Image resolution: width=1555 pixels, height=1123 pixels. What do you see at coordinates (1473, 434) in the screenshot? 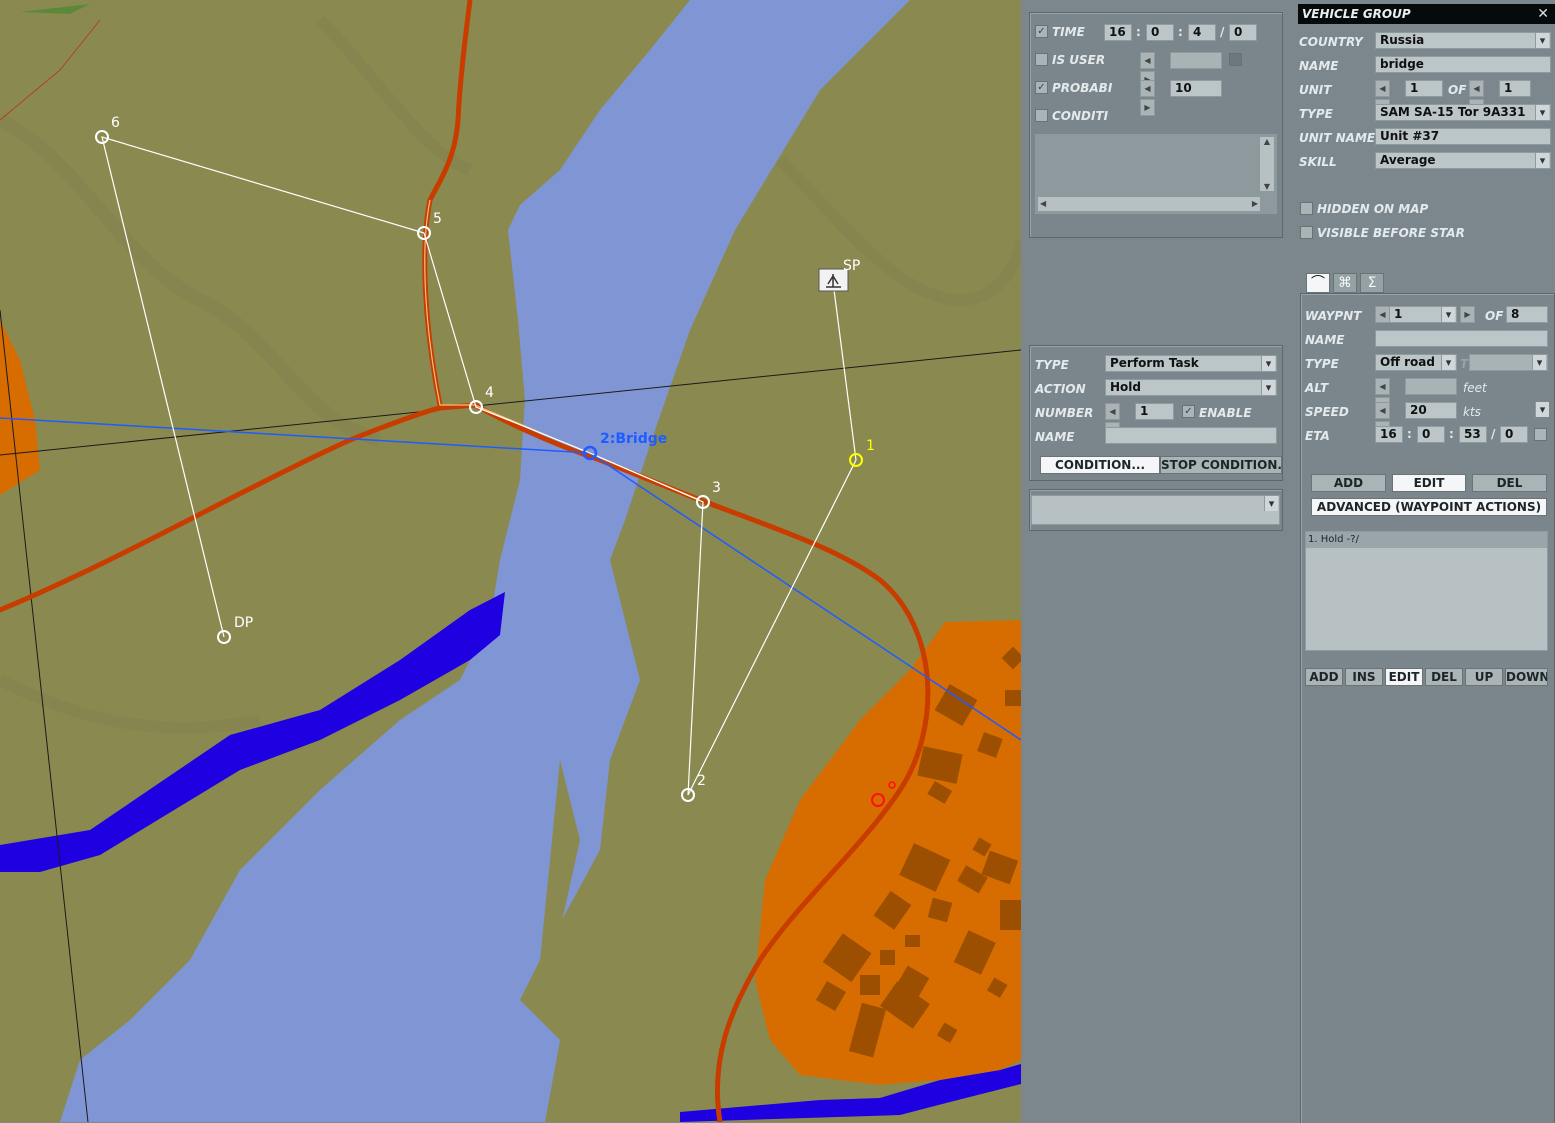
I see `eta-seconds-field: 53` at bounding box center [1473, 434].